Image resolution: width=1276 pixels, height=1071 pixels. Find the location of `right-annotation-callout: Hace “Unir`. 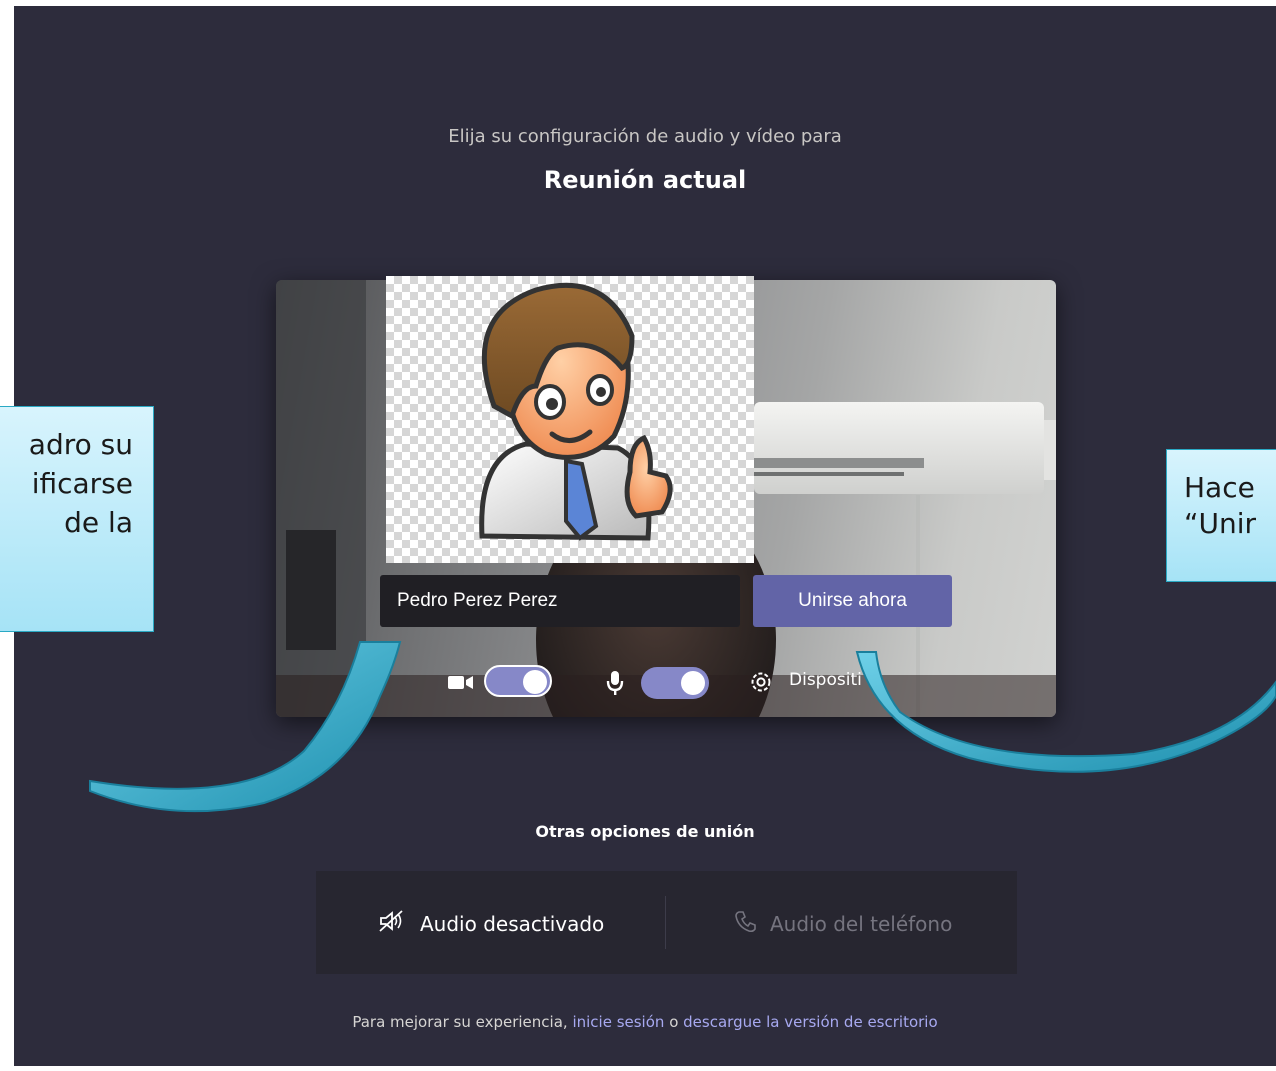

right-annotation-callout: Hace “Unir is located at coordinates (1221, 515).